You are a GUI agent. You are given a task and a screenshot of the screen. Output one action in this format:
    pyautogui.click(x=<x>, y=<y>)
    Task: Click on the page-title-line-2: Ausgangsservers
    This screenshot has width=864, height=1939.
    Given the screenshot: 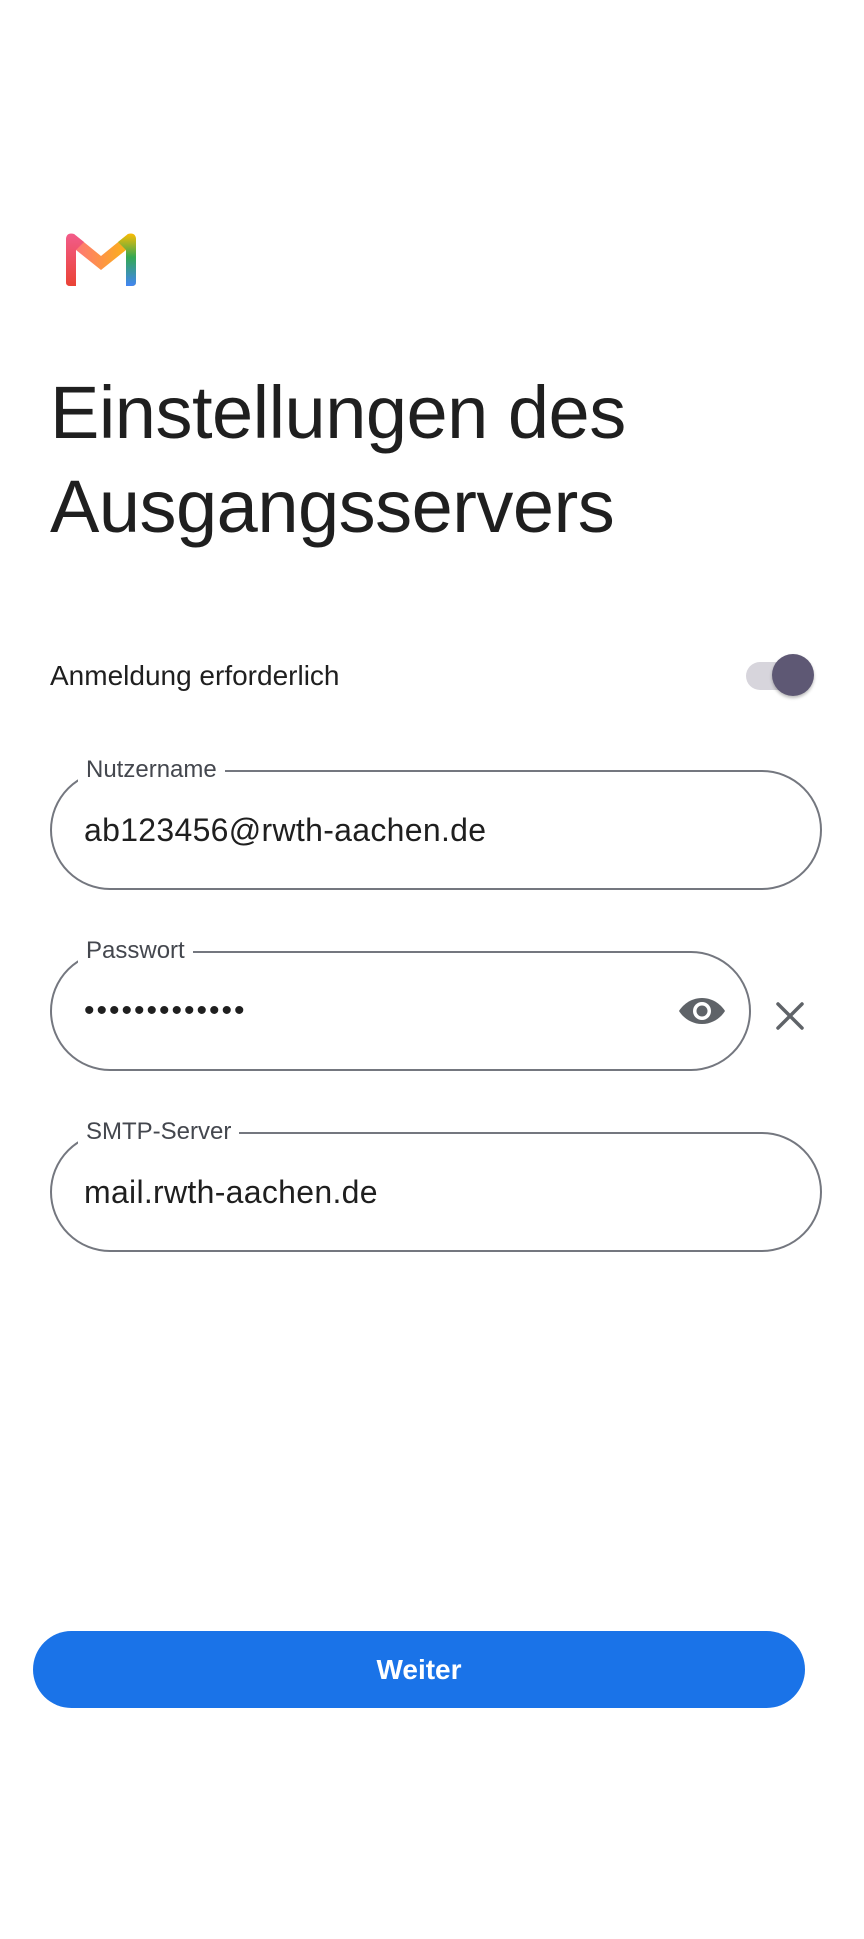 What is the action you would take?
    pyautogui.click(x=332, y=506)
    